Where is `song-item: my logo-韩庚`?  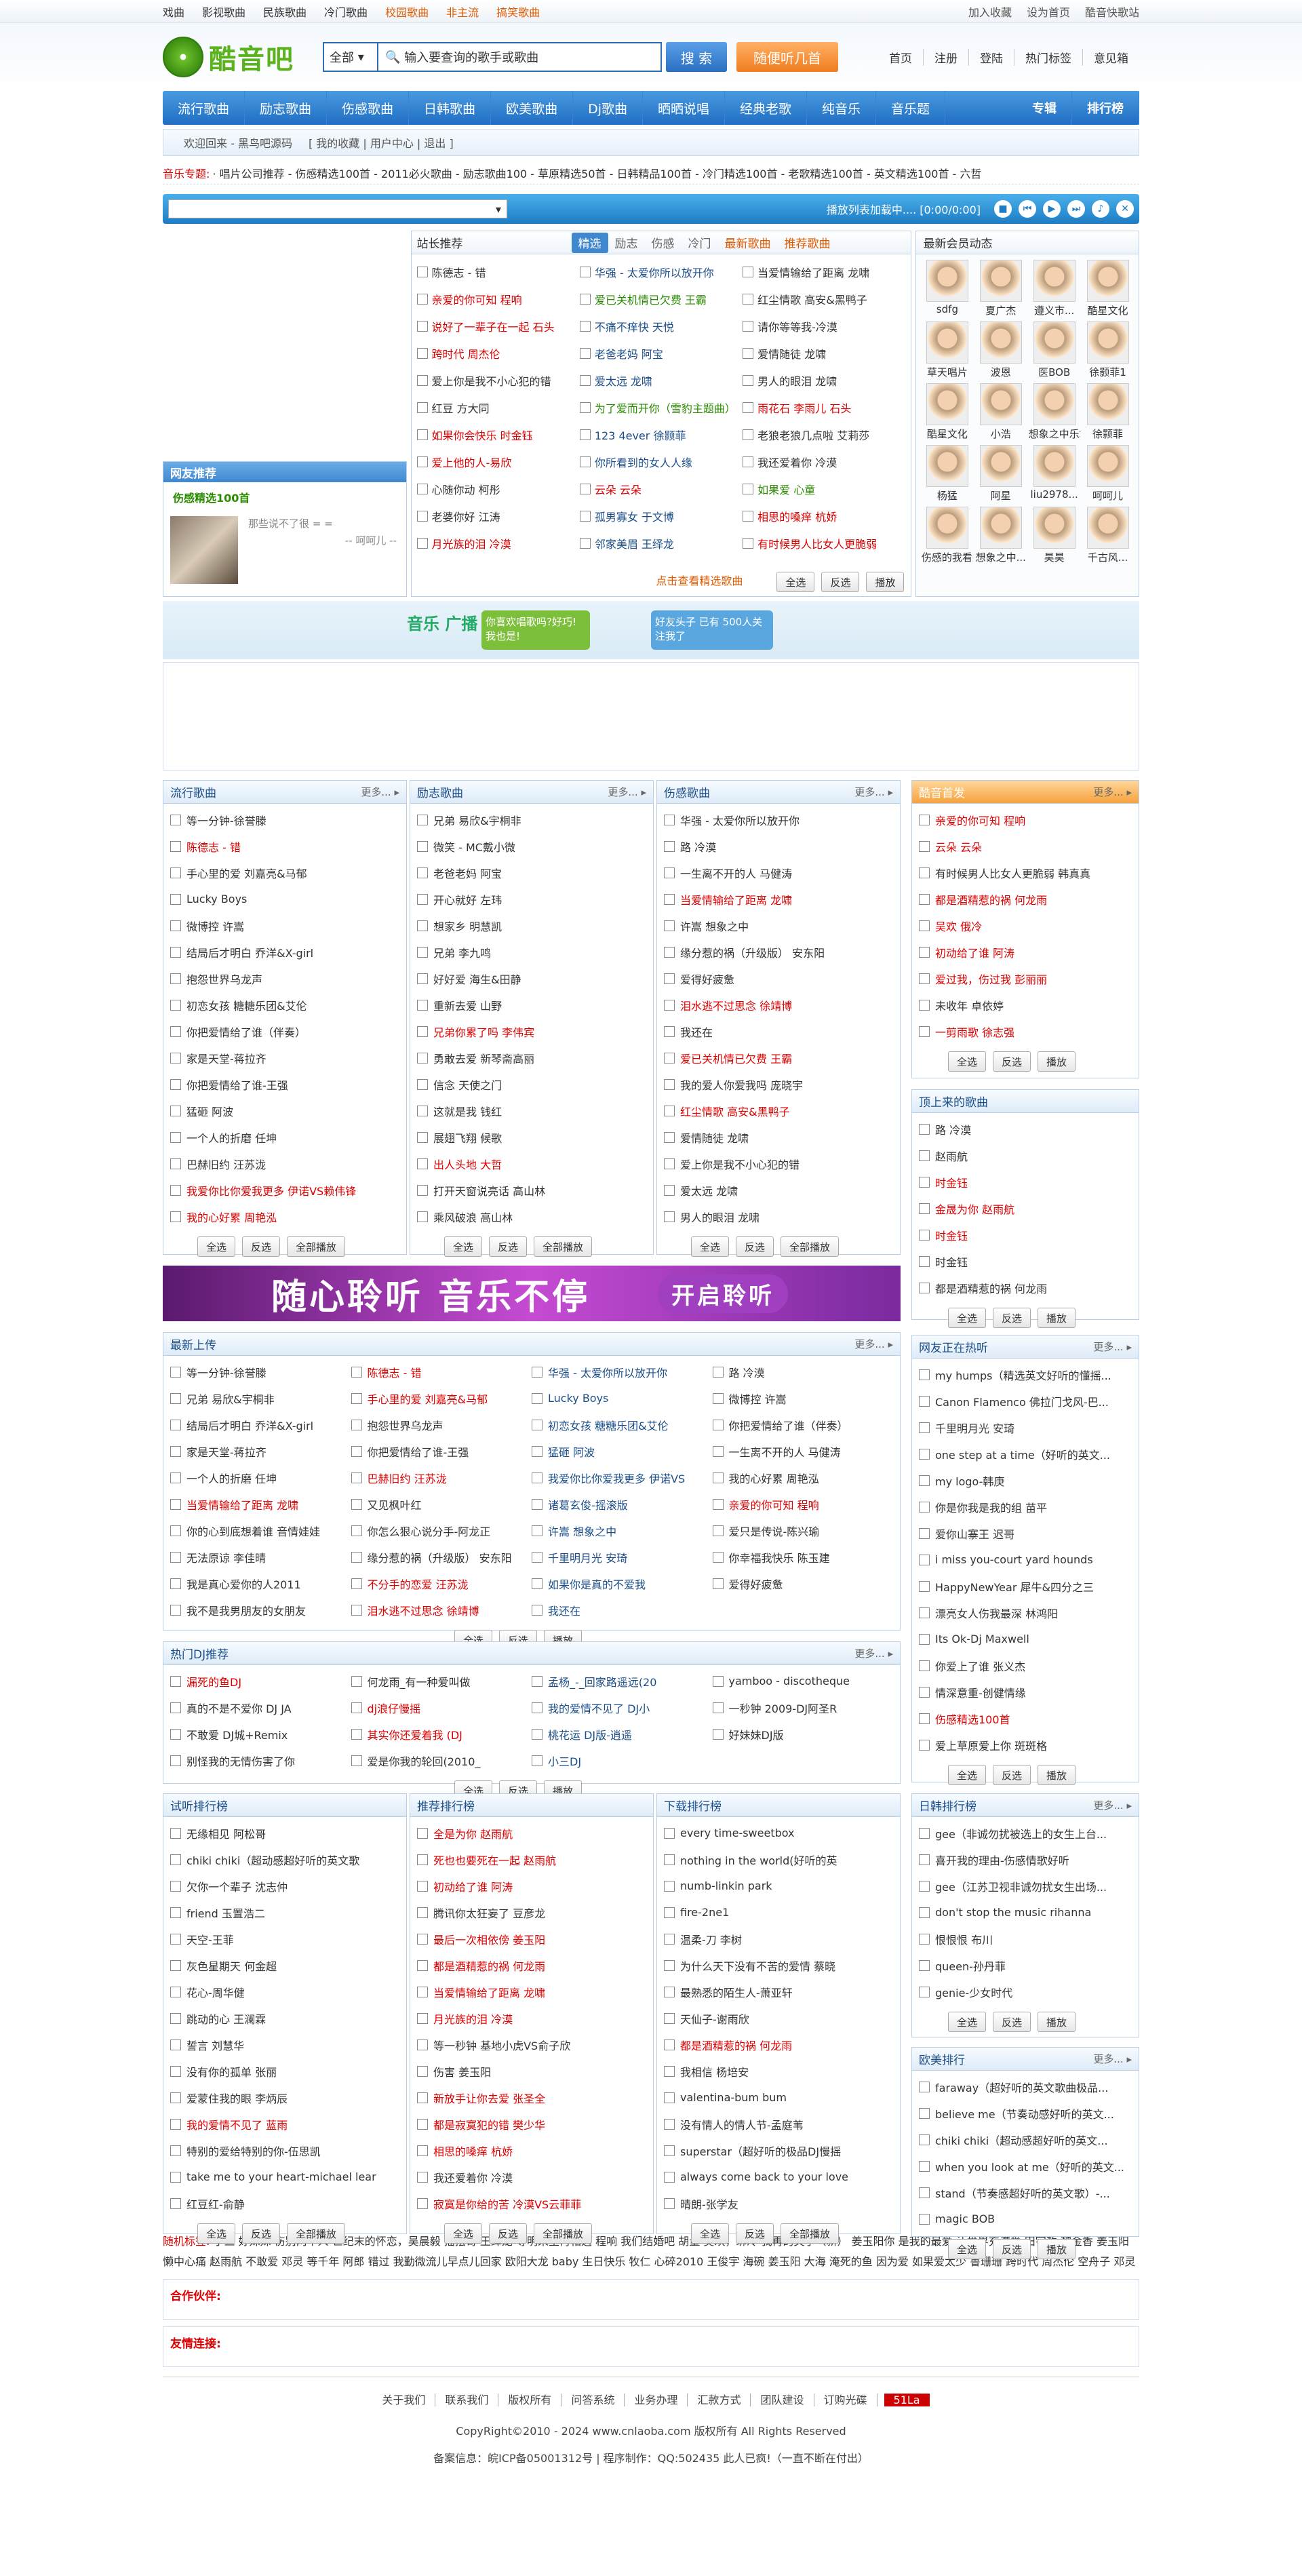
song-item: my logo-韩庚 is located at coordinates (1025, 1480).